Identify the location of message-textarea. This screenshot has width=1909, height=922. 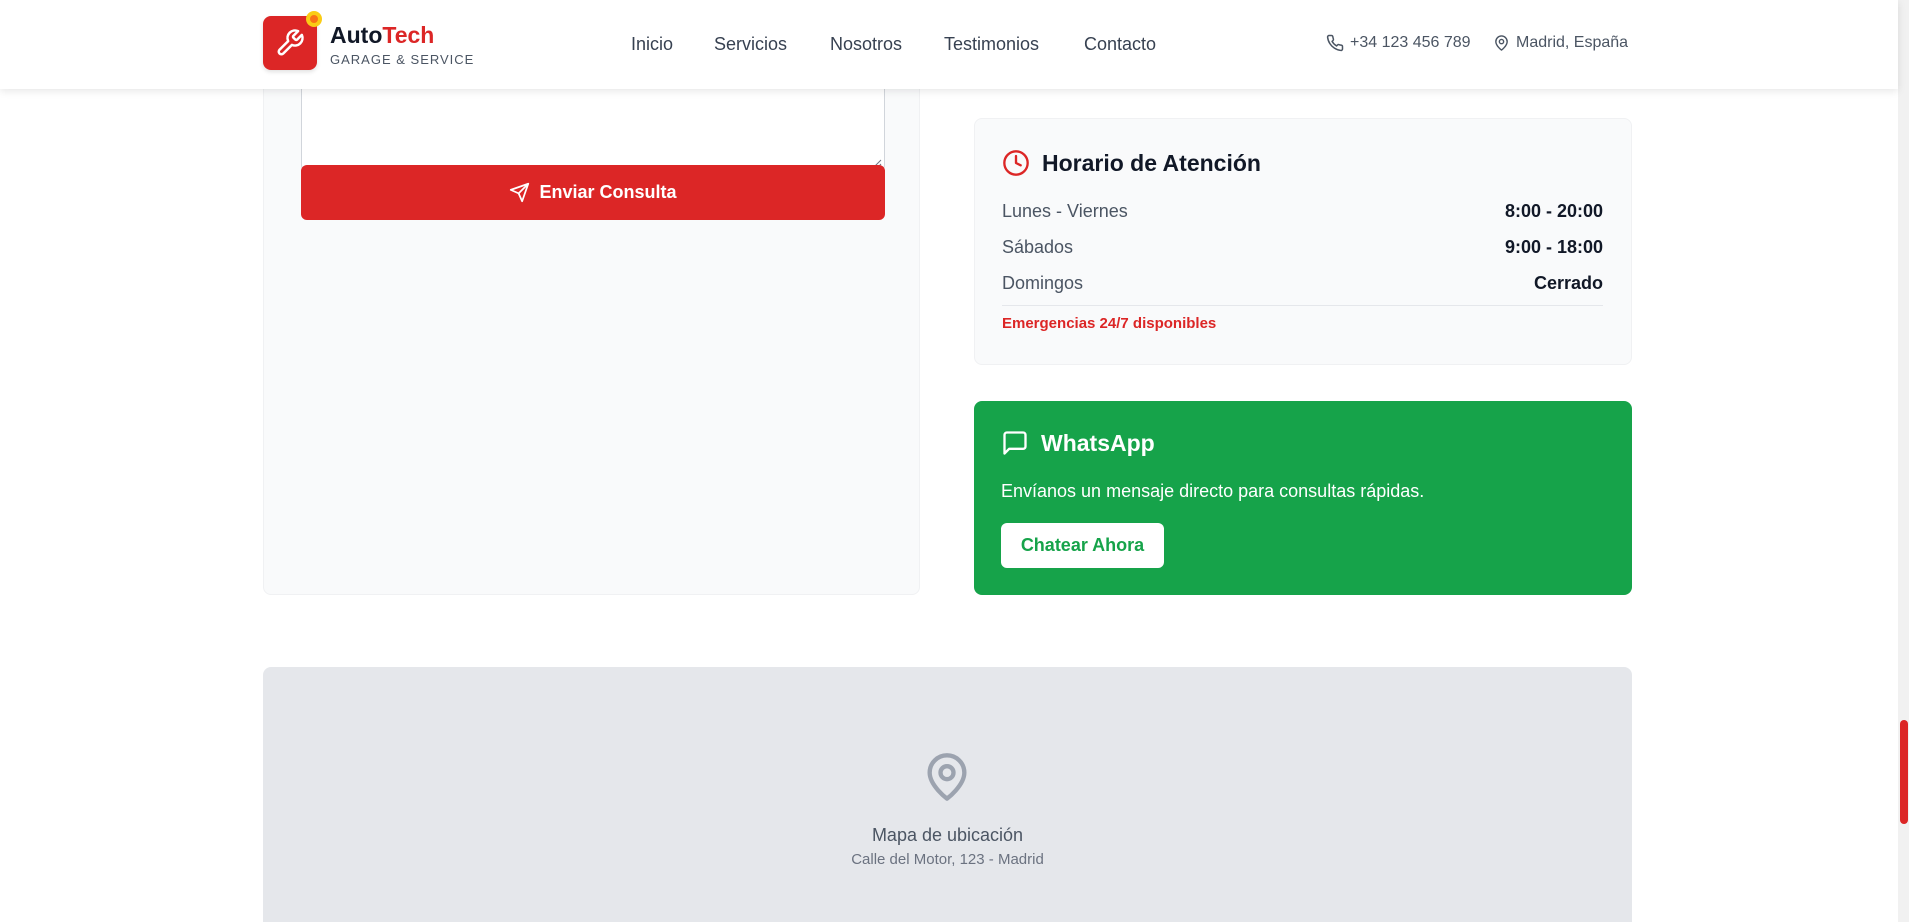
(593, 126).